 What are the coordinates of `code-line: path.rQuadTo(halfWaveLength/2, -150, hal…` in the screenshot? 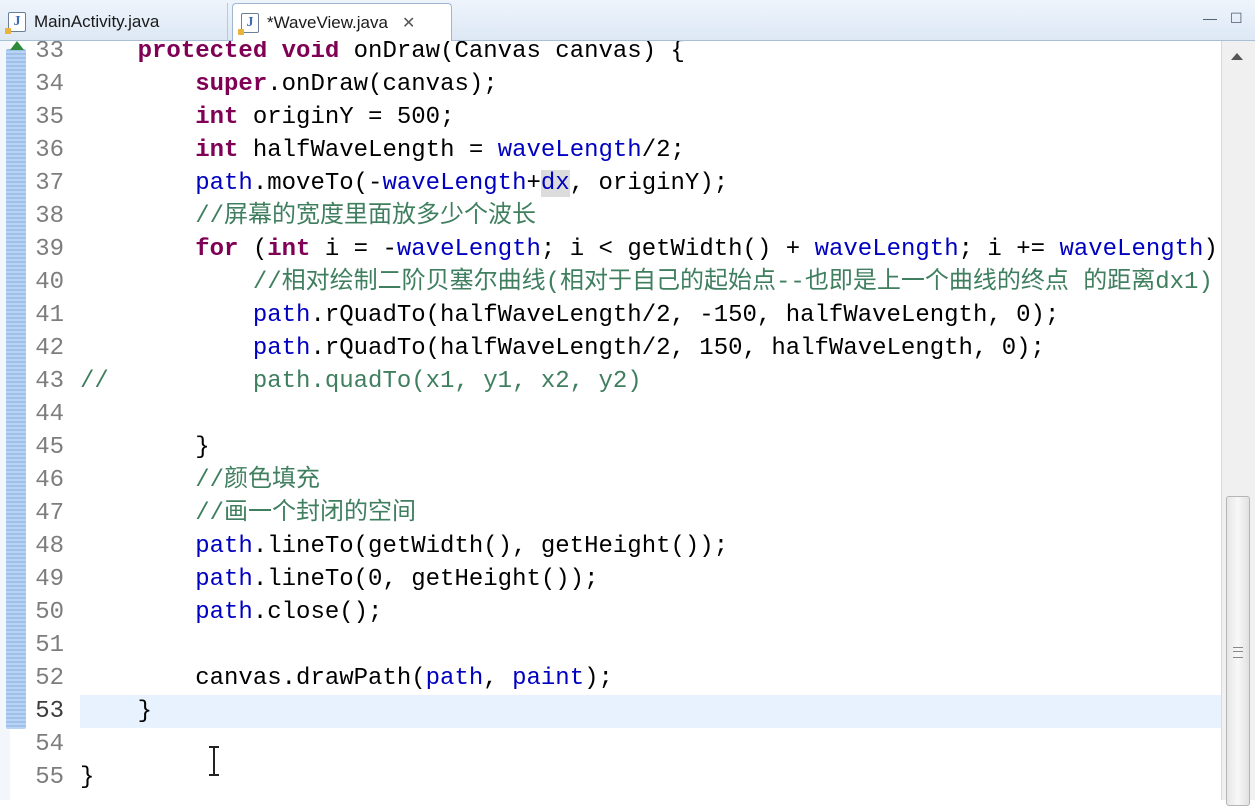 It's located at (570, 315).